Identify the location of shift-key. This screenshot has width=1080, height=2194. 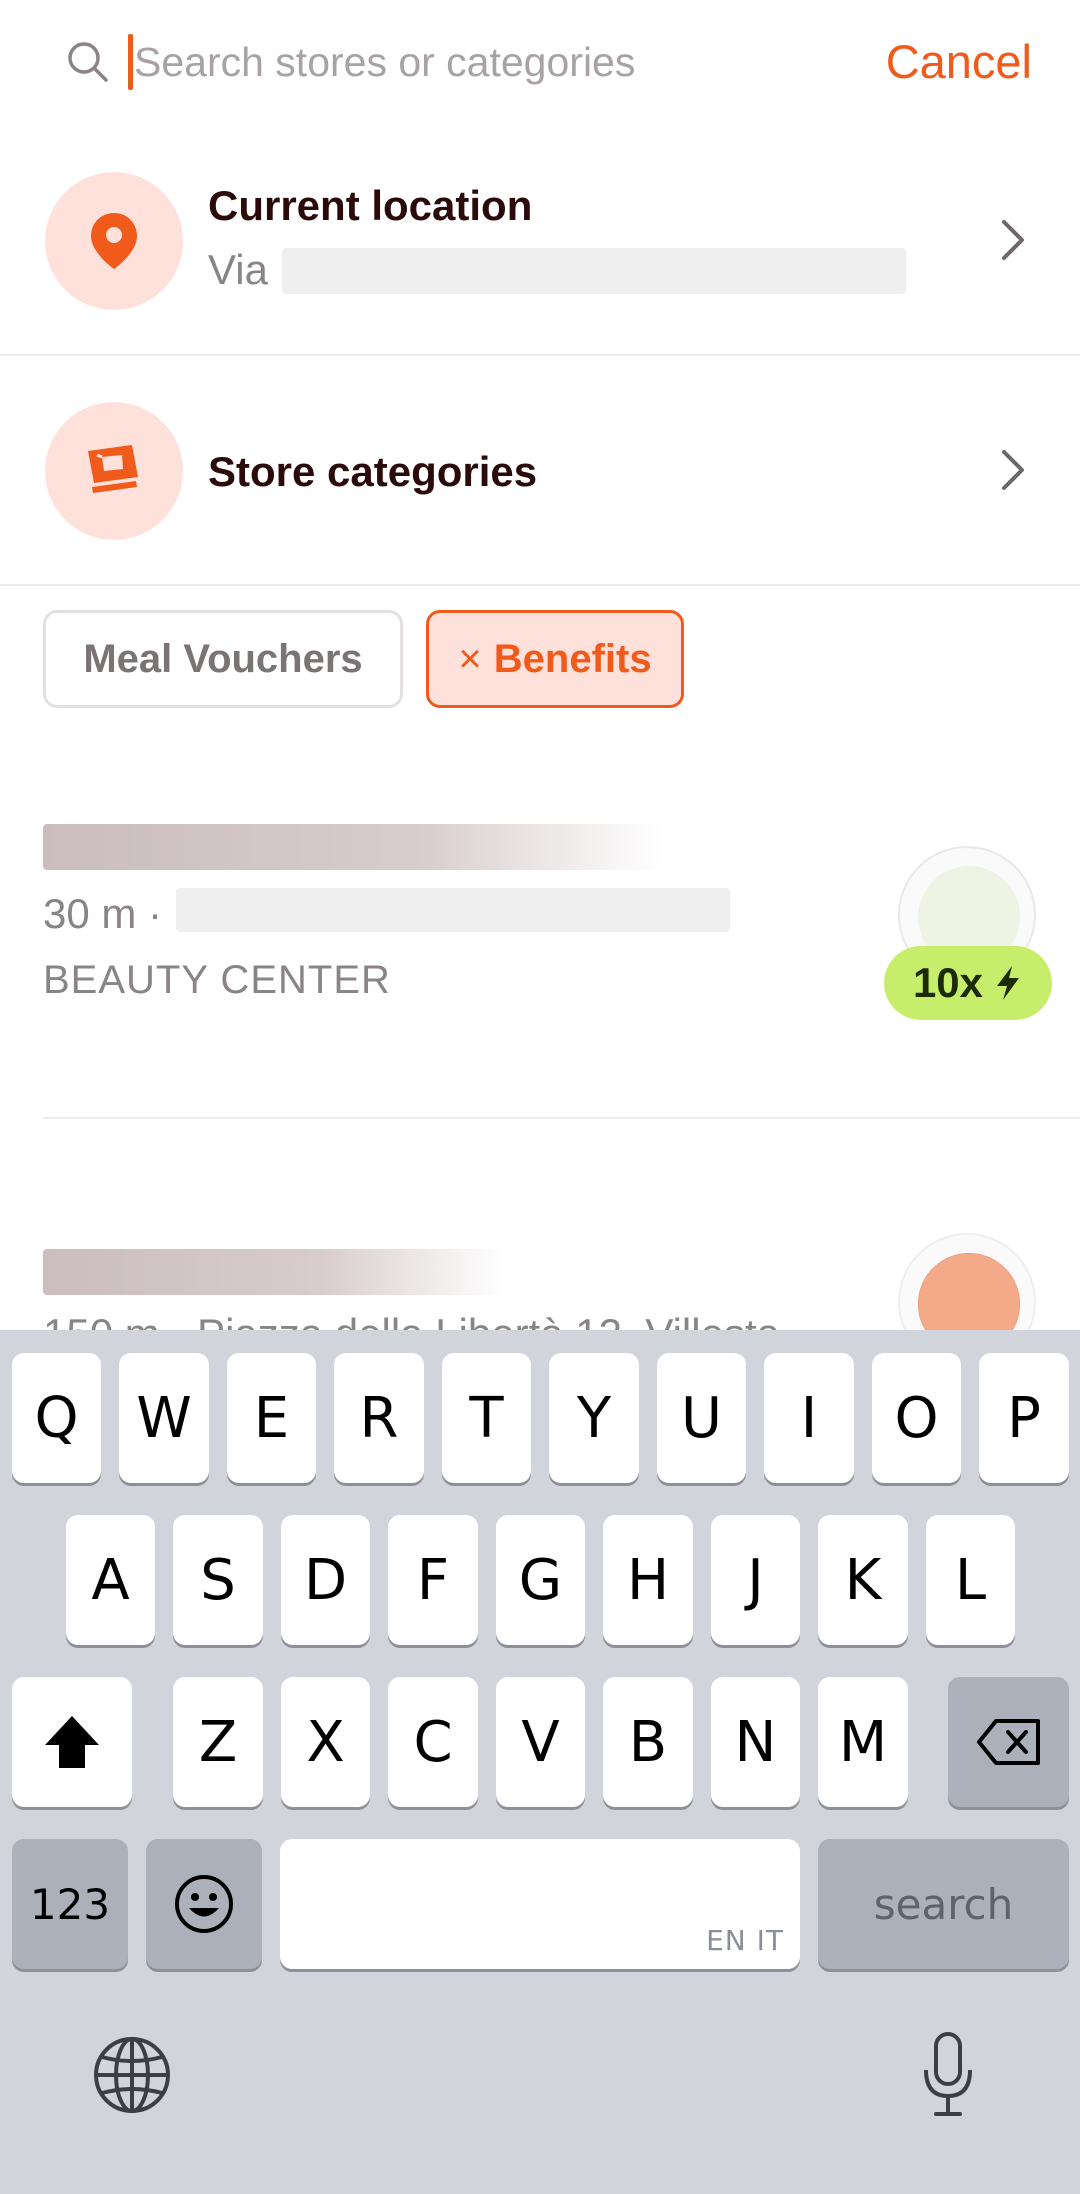
(72, 1742).